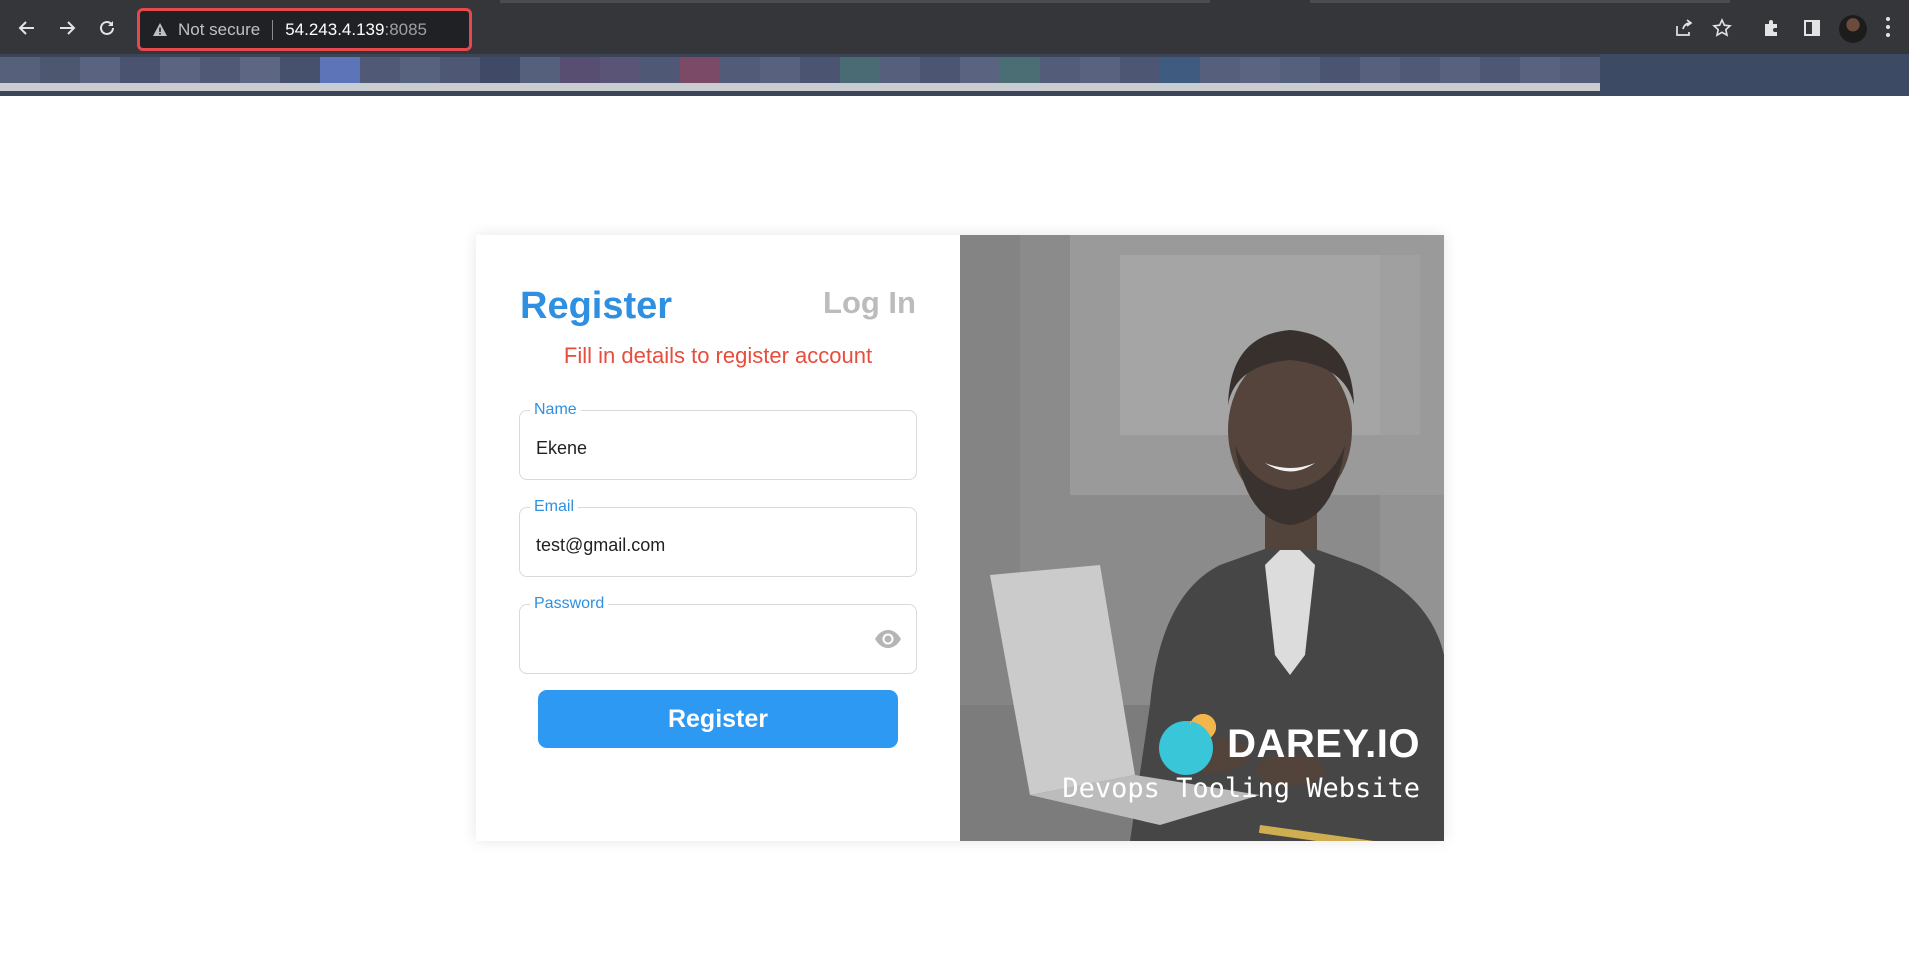  Describe the element at coordinates (800, 87) in the screenshot. I see `bookmarks-scroll-track` at that location.